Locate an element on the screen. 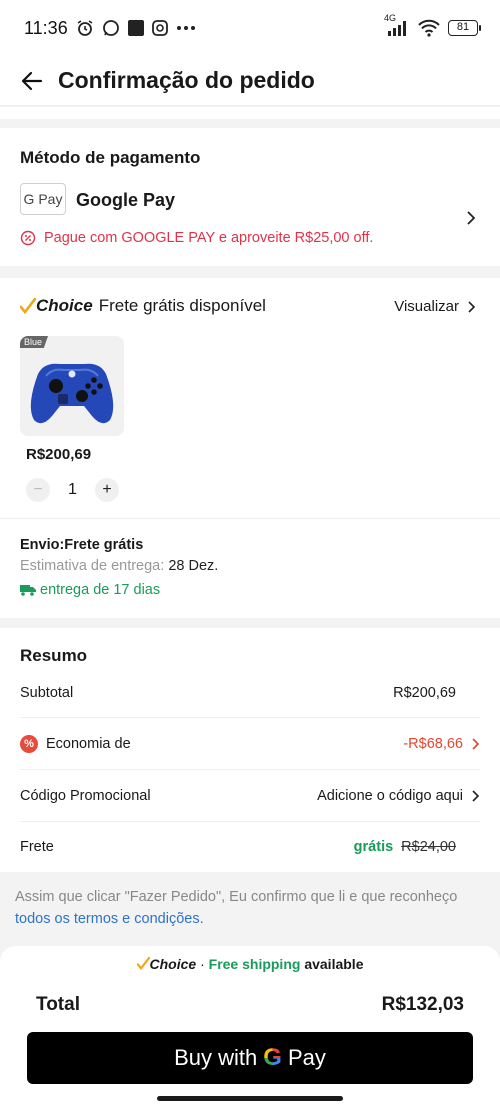  more-notifications-icon is located at coordinates (185, 28).